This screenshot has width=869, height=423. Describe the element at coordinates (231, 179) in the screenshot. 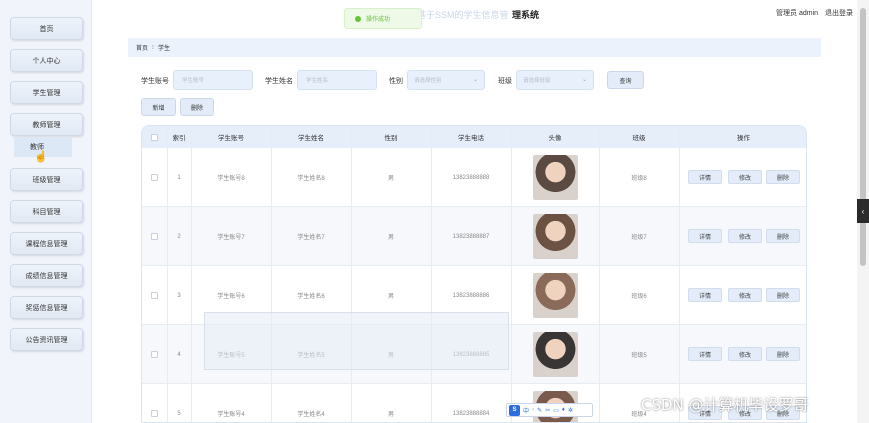

I see `cell-account: 学生账号8` at that location.